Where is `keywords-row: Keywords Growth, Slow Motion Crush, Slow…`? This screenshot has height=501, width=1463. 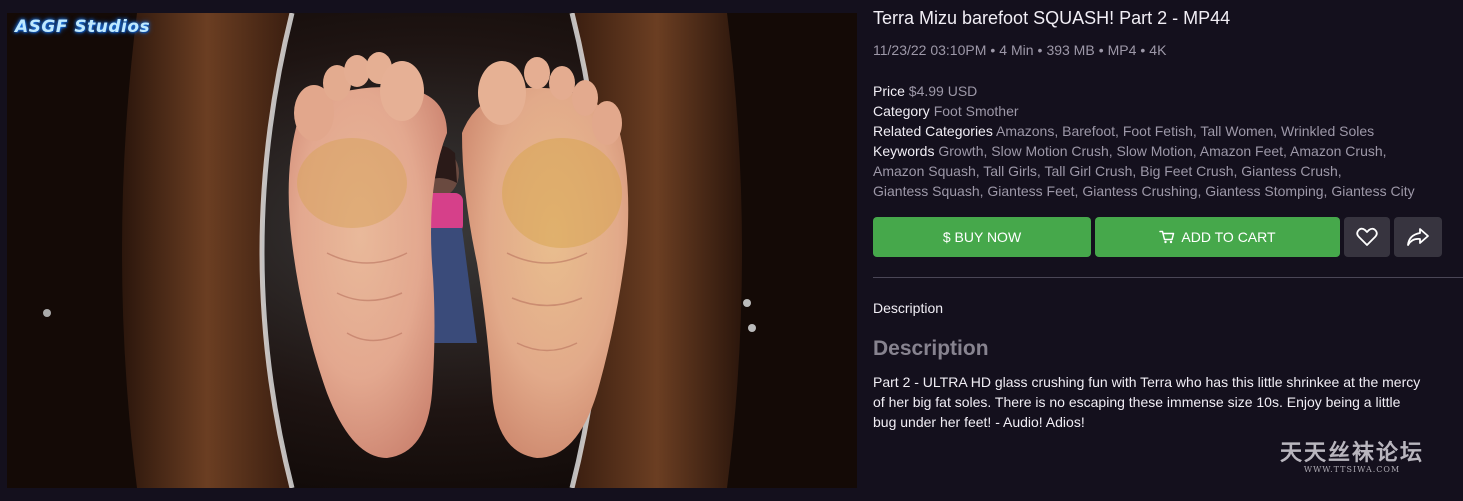
keywords-row: Keywords Growth, Slow Motion Crush, Slow… is located at coordinates (1166, 151).